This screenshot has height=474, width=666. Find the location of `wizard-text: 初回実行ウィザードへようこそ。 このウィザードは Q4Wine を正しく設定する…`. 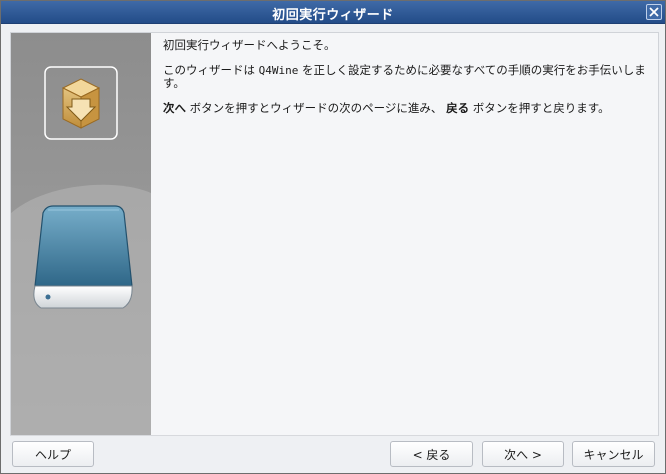

wizard-text: 初回実行ウィザードへようこそ。 このウィザードは Q4Wine を正しく設定する… is located at coordinates (408, 83).